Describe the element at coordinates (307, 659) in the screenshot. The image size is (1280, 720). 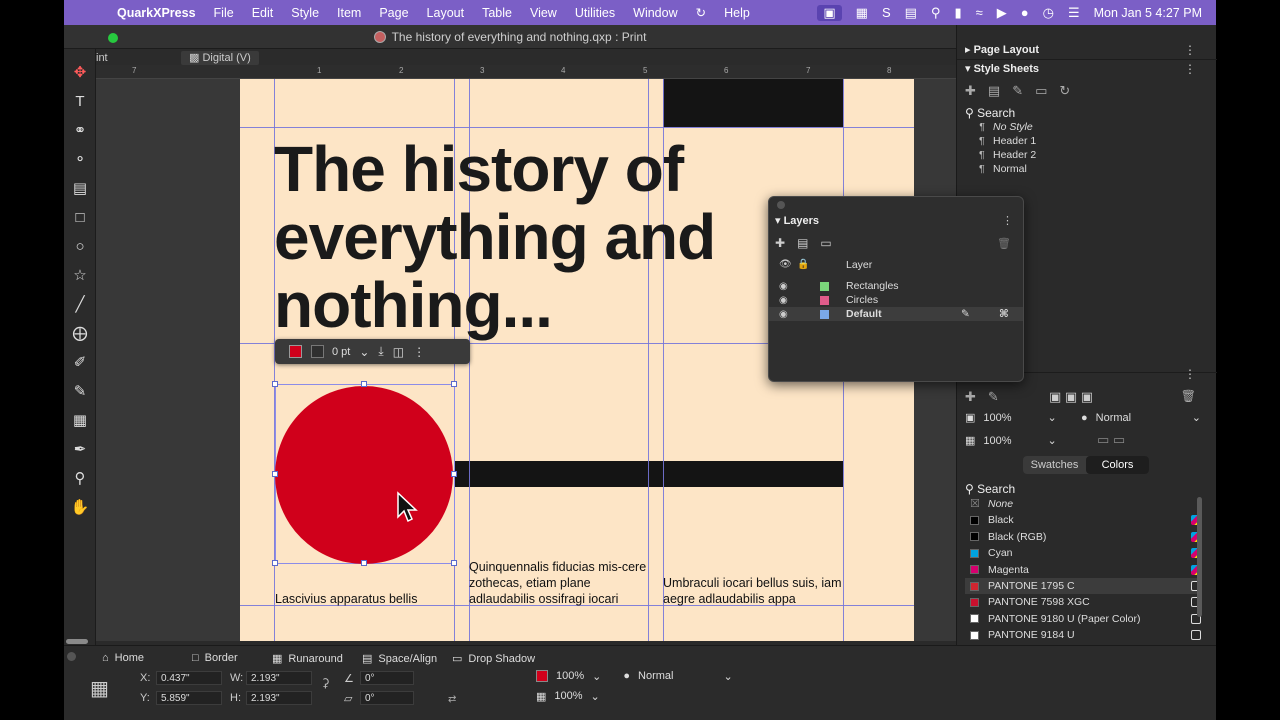
I see `tab-runaround: ▦ Runaround` at that location.